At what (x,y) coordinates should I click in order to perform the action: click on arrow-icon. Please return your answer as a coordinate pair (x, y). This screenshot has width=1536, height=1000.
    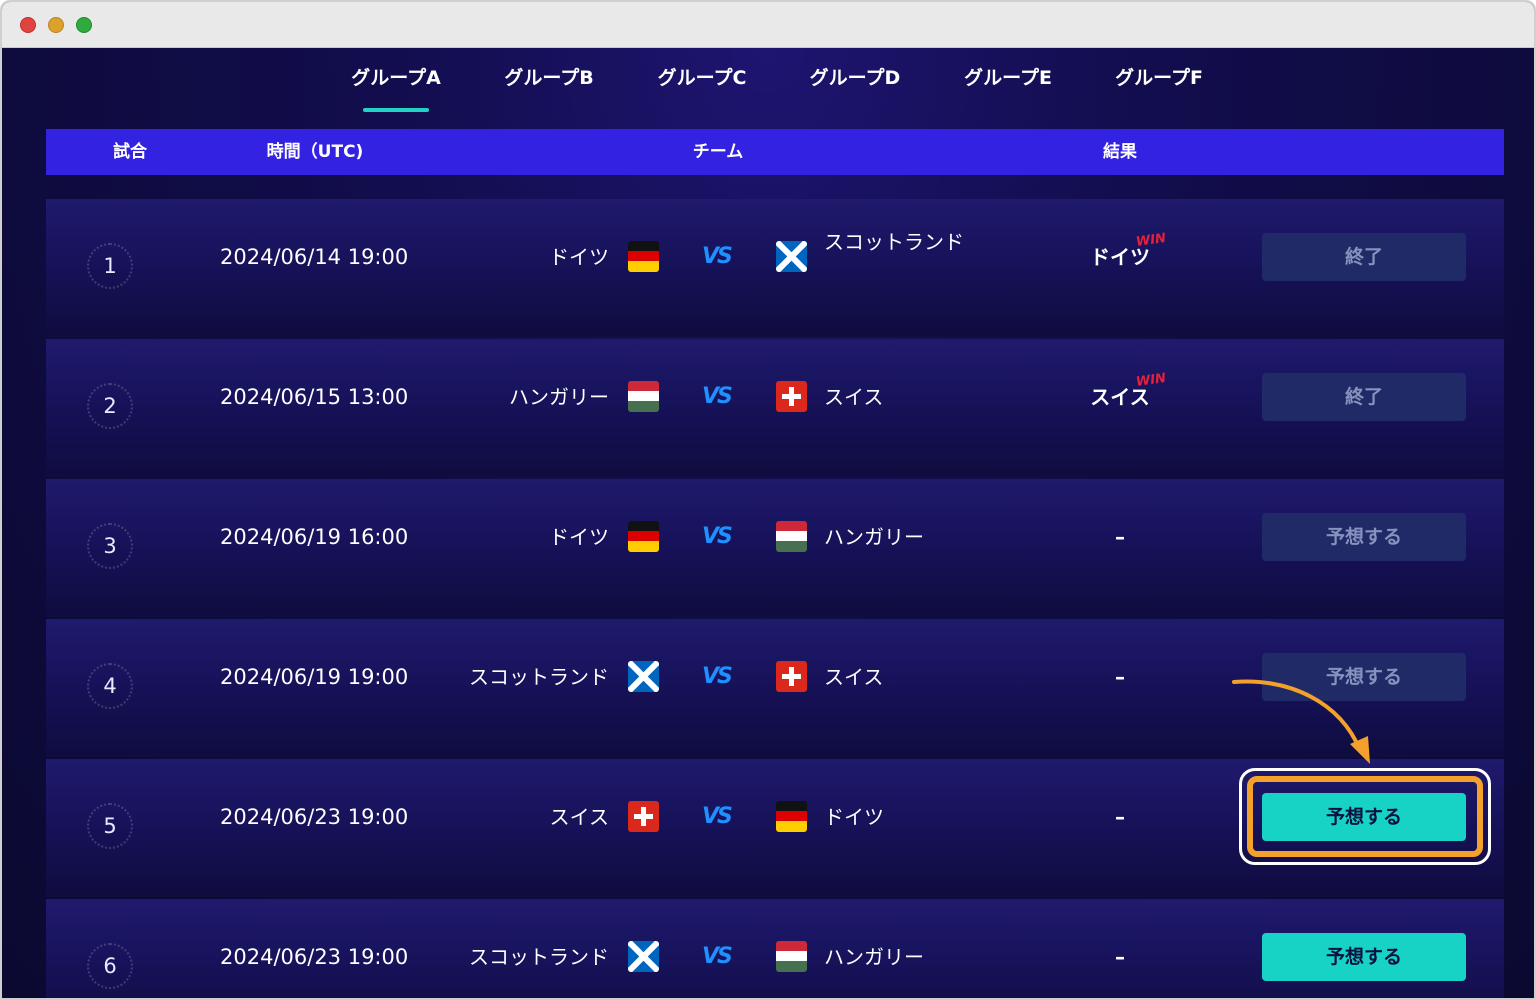
    Looking at the image, I should click on (1301, 721).